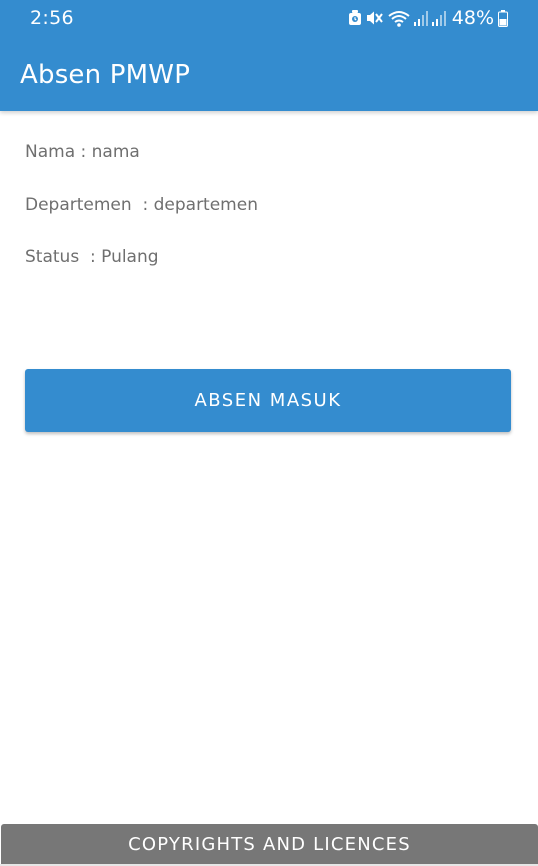 The width and height of the screenshot is (538, 866). Describe the element at coordinates (269, 55) in the screenshot. I see `app-bar: 2:56 48% Absen PMWP` at that location.